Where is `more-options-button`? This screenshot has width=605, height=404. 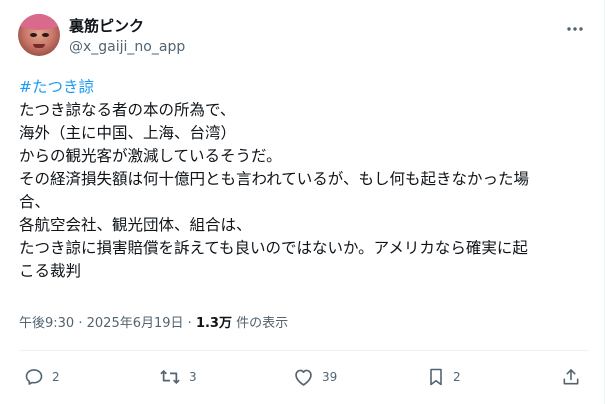
more-options-button is located at coordinates (575, 29).